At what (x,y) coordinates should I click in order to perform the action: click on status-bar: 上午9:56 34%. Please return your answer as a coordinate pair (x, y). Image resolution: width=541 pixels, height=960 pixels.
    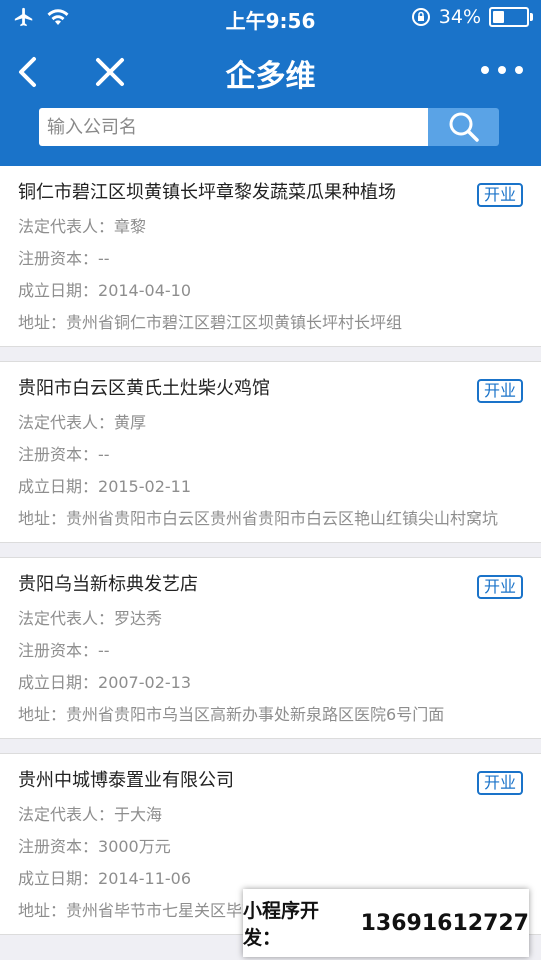
    Looking at the image, I should click on (270, 18).